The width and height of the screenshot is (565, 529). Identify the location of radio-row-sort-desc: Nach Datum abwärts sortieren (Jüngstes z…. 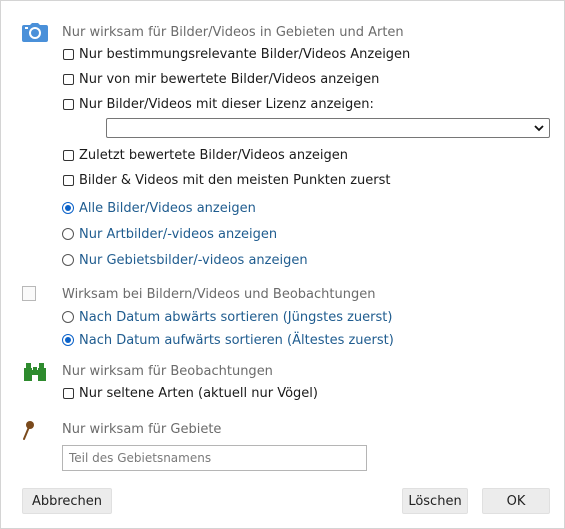
(227, 317).